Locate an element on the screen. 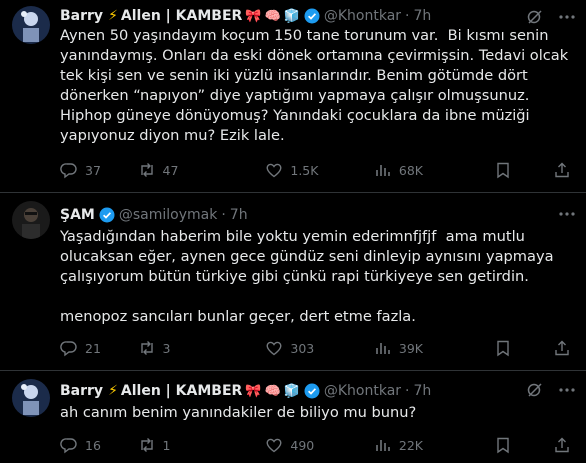 This screenshot has width=586, height=463. reply-button: 21 is located at coordinates (99, 348).